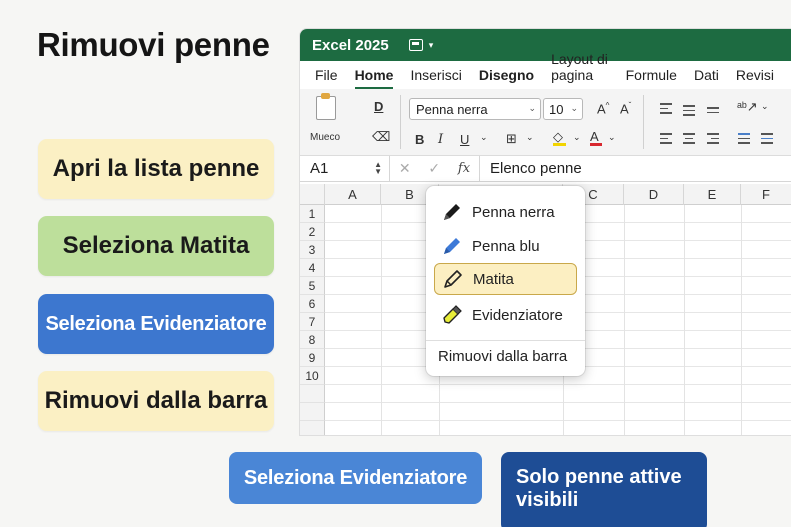  Describe the element at coordinates (312, 286) in the screenshot. I see `row-header: 5` at that location.